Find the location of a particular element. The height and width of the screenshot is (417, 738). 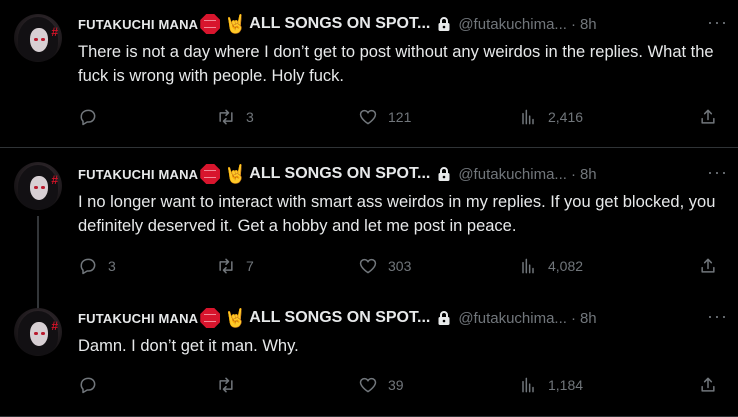

views-button: 2,416 is located at coordinates (550, 117).